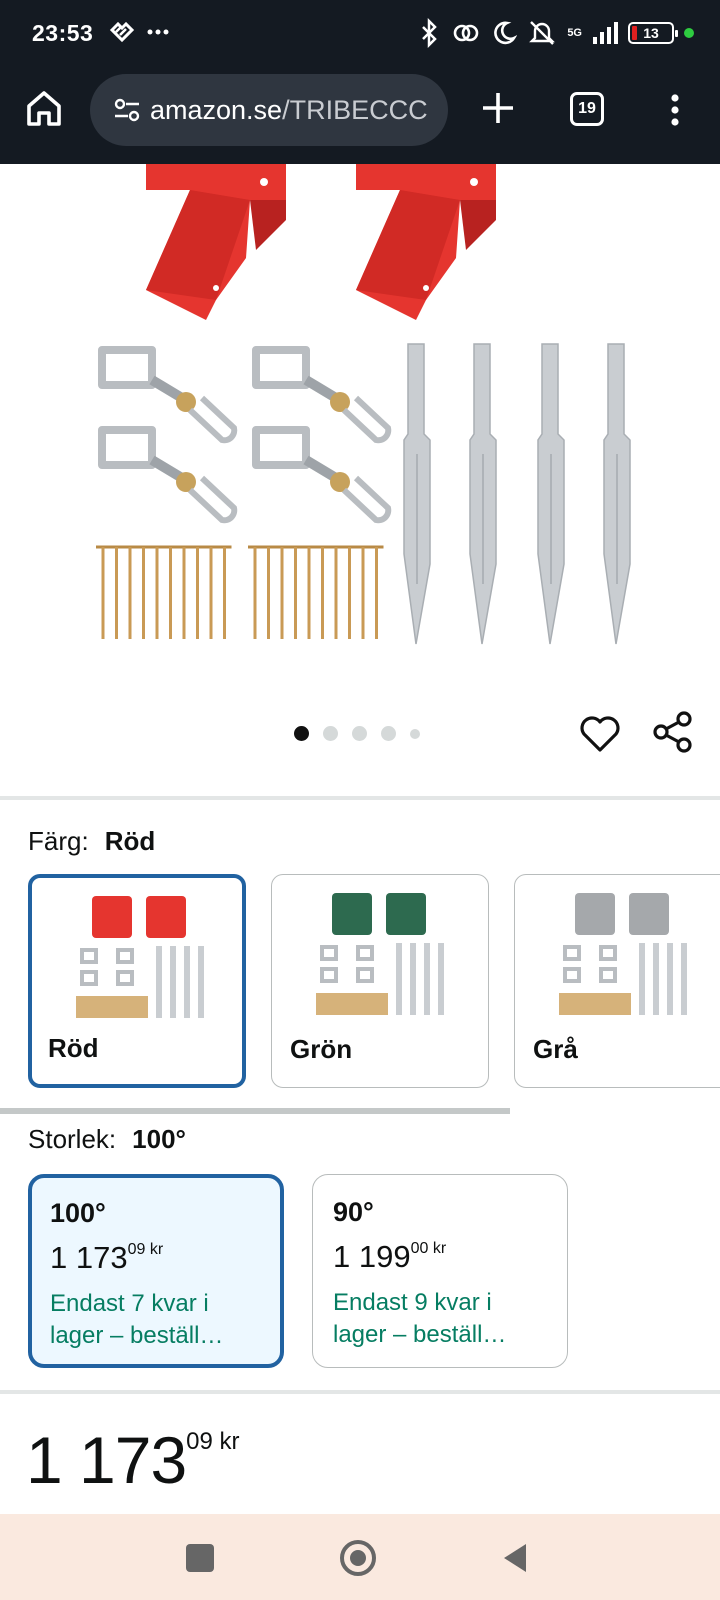 Image resolution: width=720 pixels, height=1600 pixels. What do you see at coordinates (91, 841) in the screenshot?
I see `color-label: Färg: Röd` at bounding box center [91, 841].